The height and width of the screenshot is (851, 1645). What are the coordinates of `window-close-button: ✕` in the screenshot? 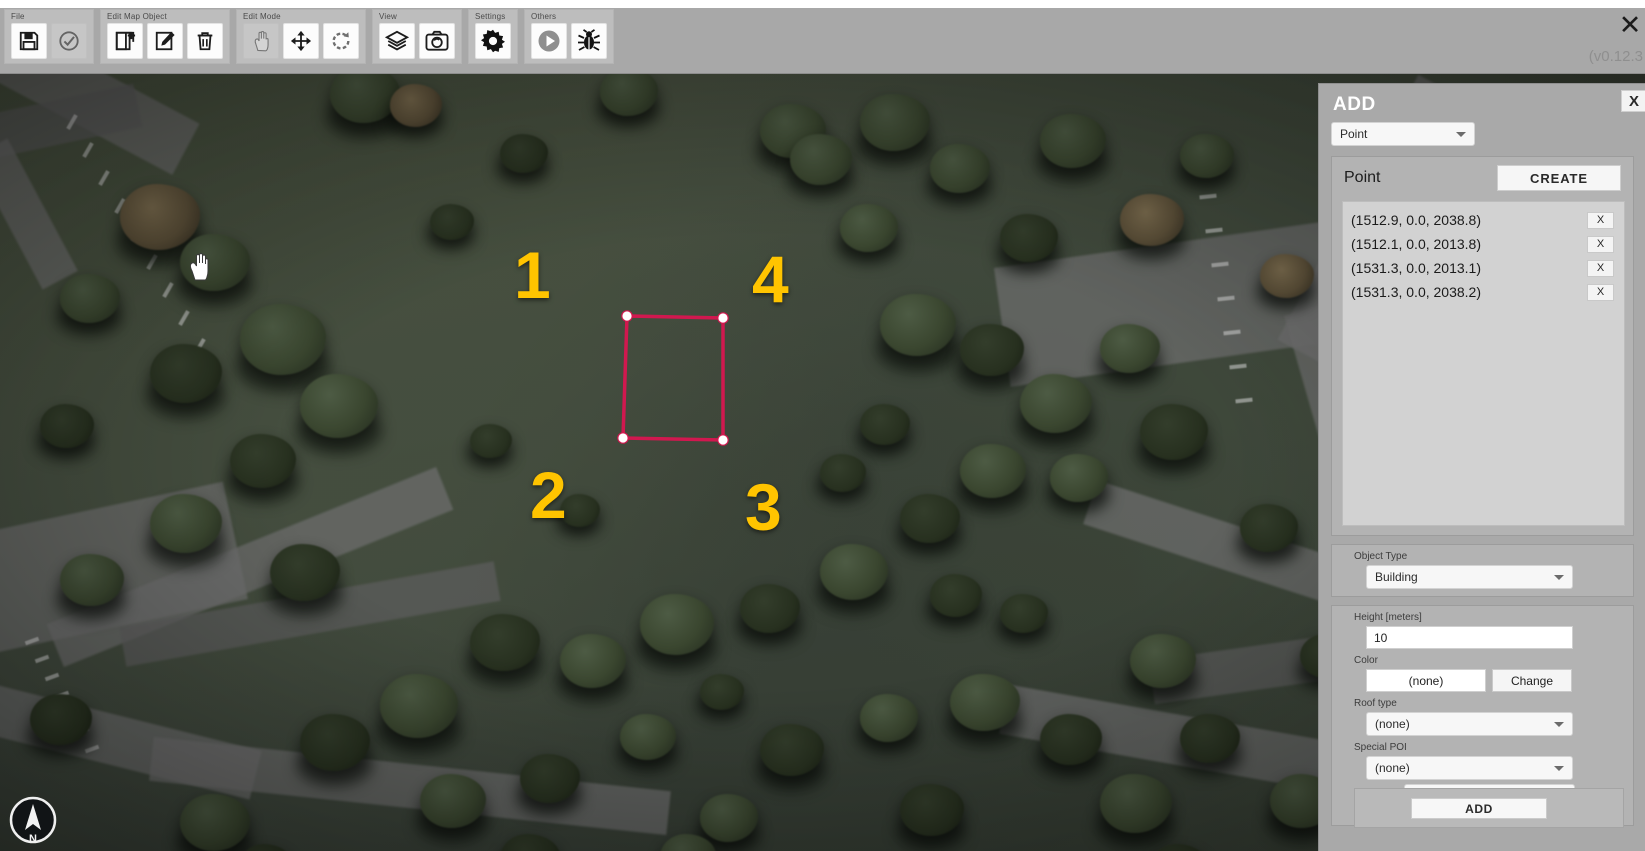 It's located at (1630, 25).